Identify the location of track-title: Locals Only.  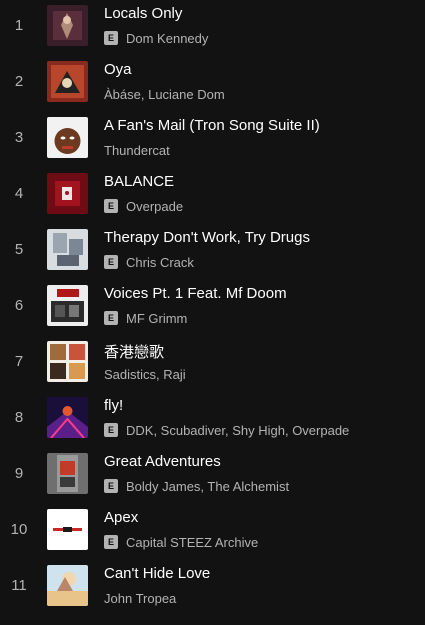
(143, 13).